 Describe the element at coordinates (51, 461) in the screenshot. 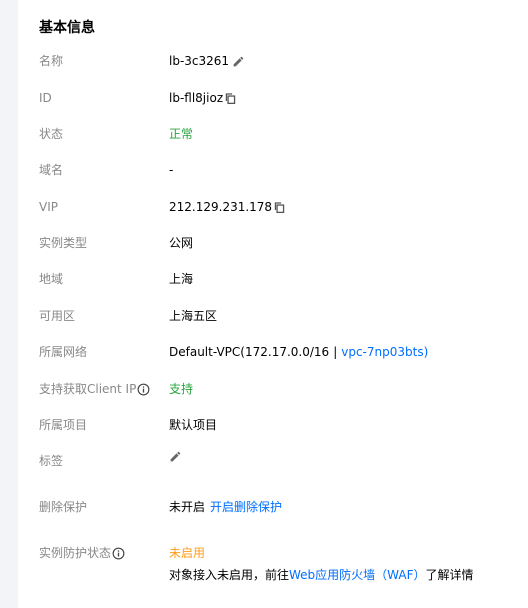

I see `label-tags: 标签` at that location.